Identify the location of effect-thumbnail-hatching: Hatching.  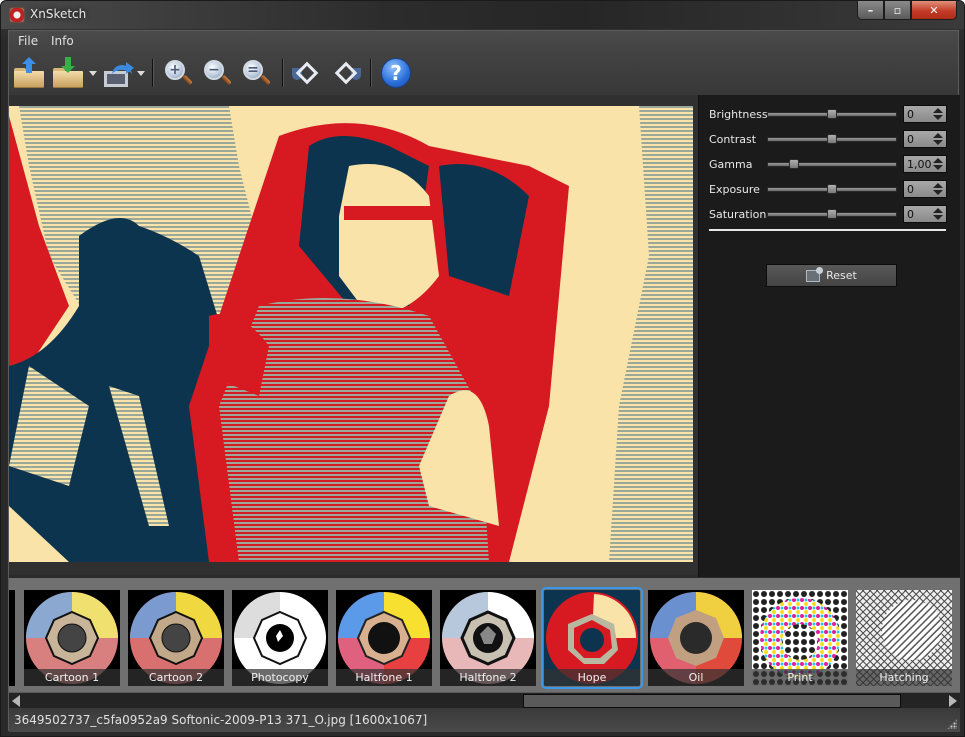
(904, 638).